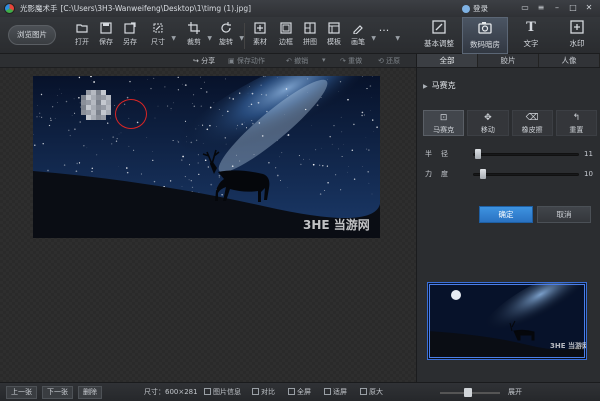 The height and width of the screenshot is (401, 600). I want to click on restore-button: ⟲ 还原, so click(389, 61).